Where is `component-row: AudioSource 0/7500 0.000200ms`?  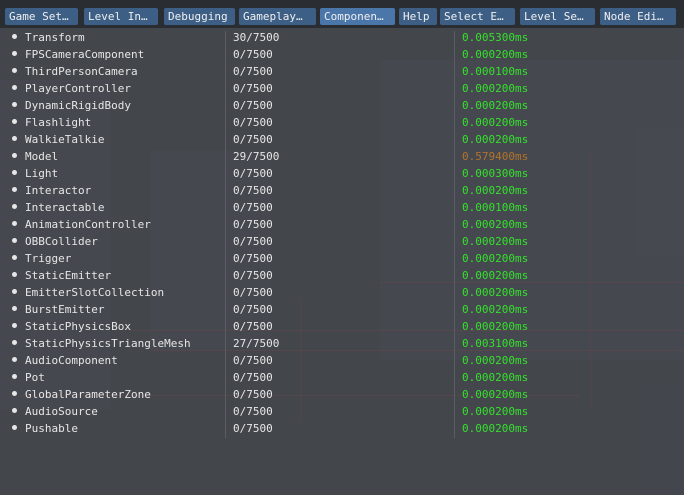
component-row: AudioSource 0/7500 0.000200ms is located at coordinates (342, 411).